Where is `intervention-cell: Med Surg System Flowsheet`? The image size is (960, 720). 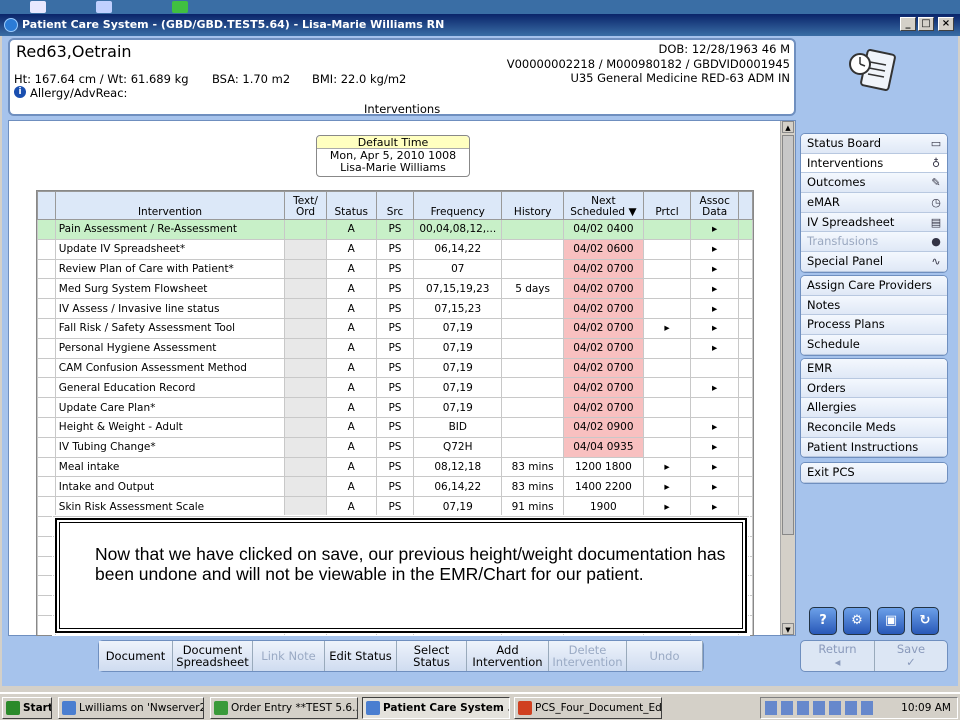 intervention-cell: Med Surg System Flowsheet is located at coordinates (170, 289).